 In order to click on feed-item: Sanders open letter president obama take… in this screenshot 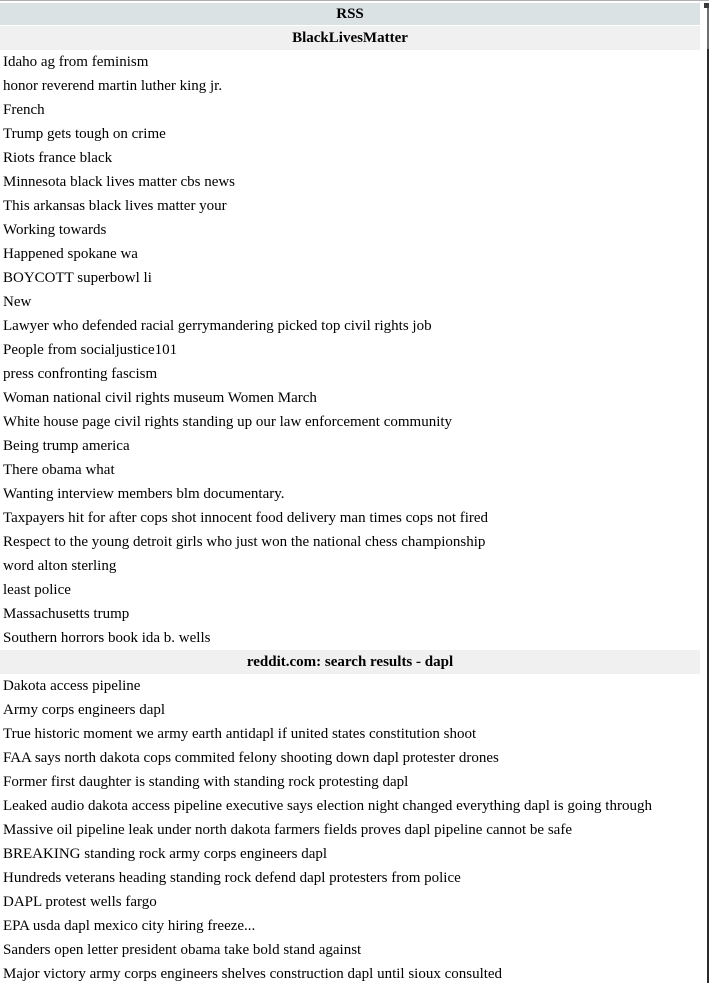, I will do `click(350, 950)`.